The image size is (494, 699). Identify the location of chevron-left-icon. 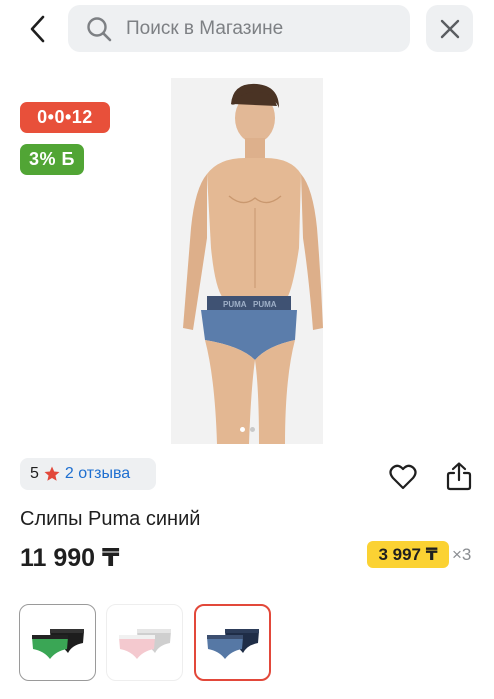
(37, 29).